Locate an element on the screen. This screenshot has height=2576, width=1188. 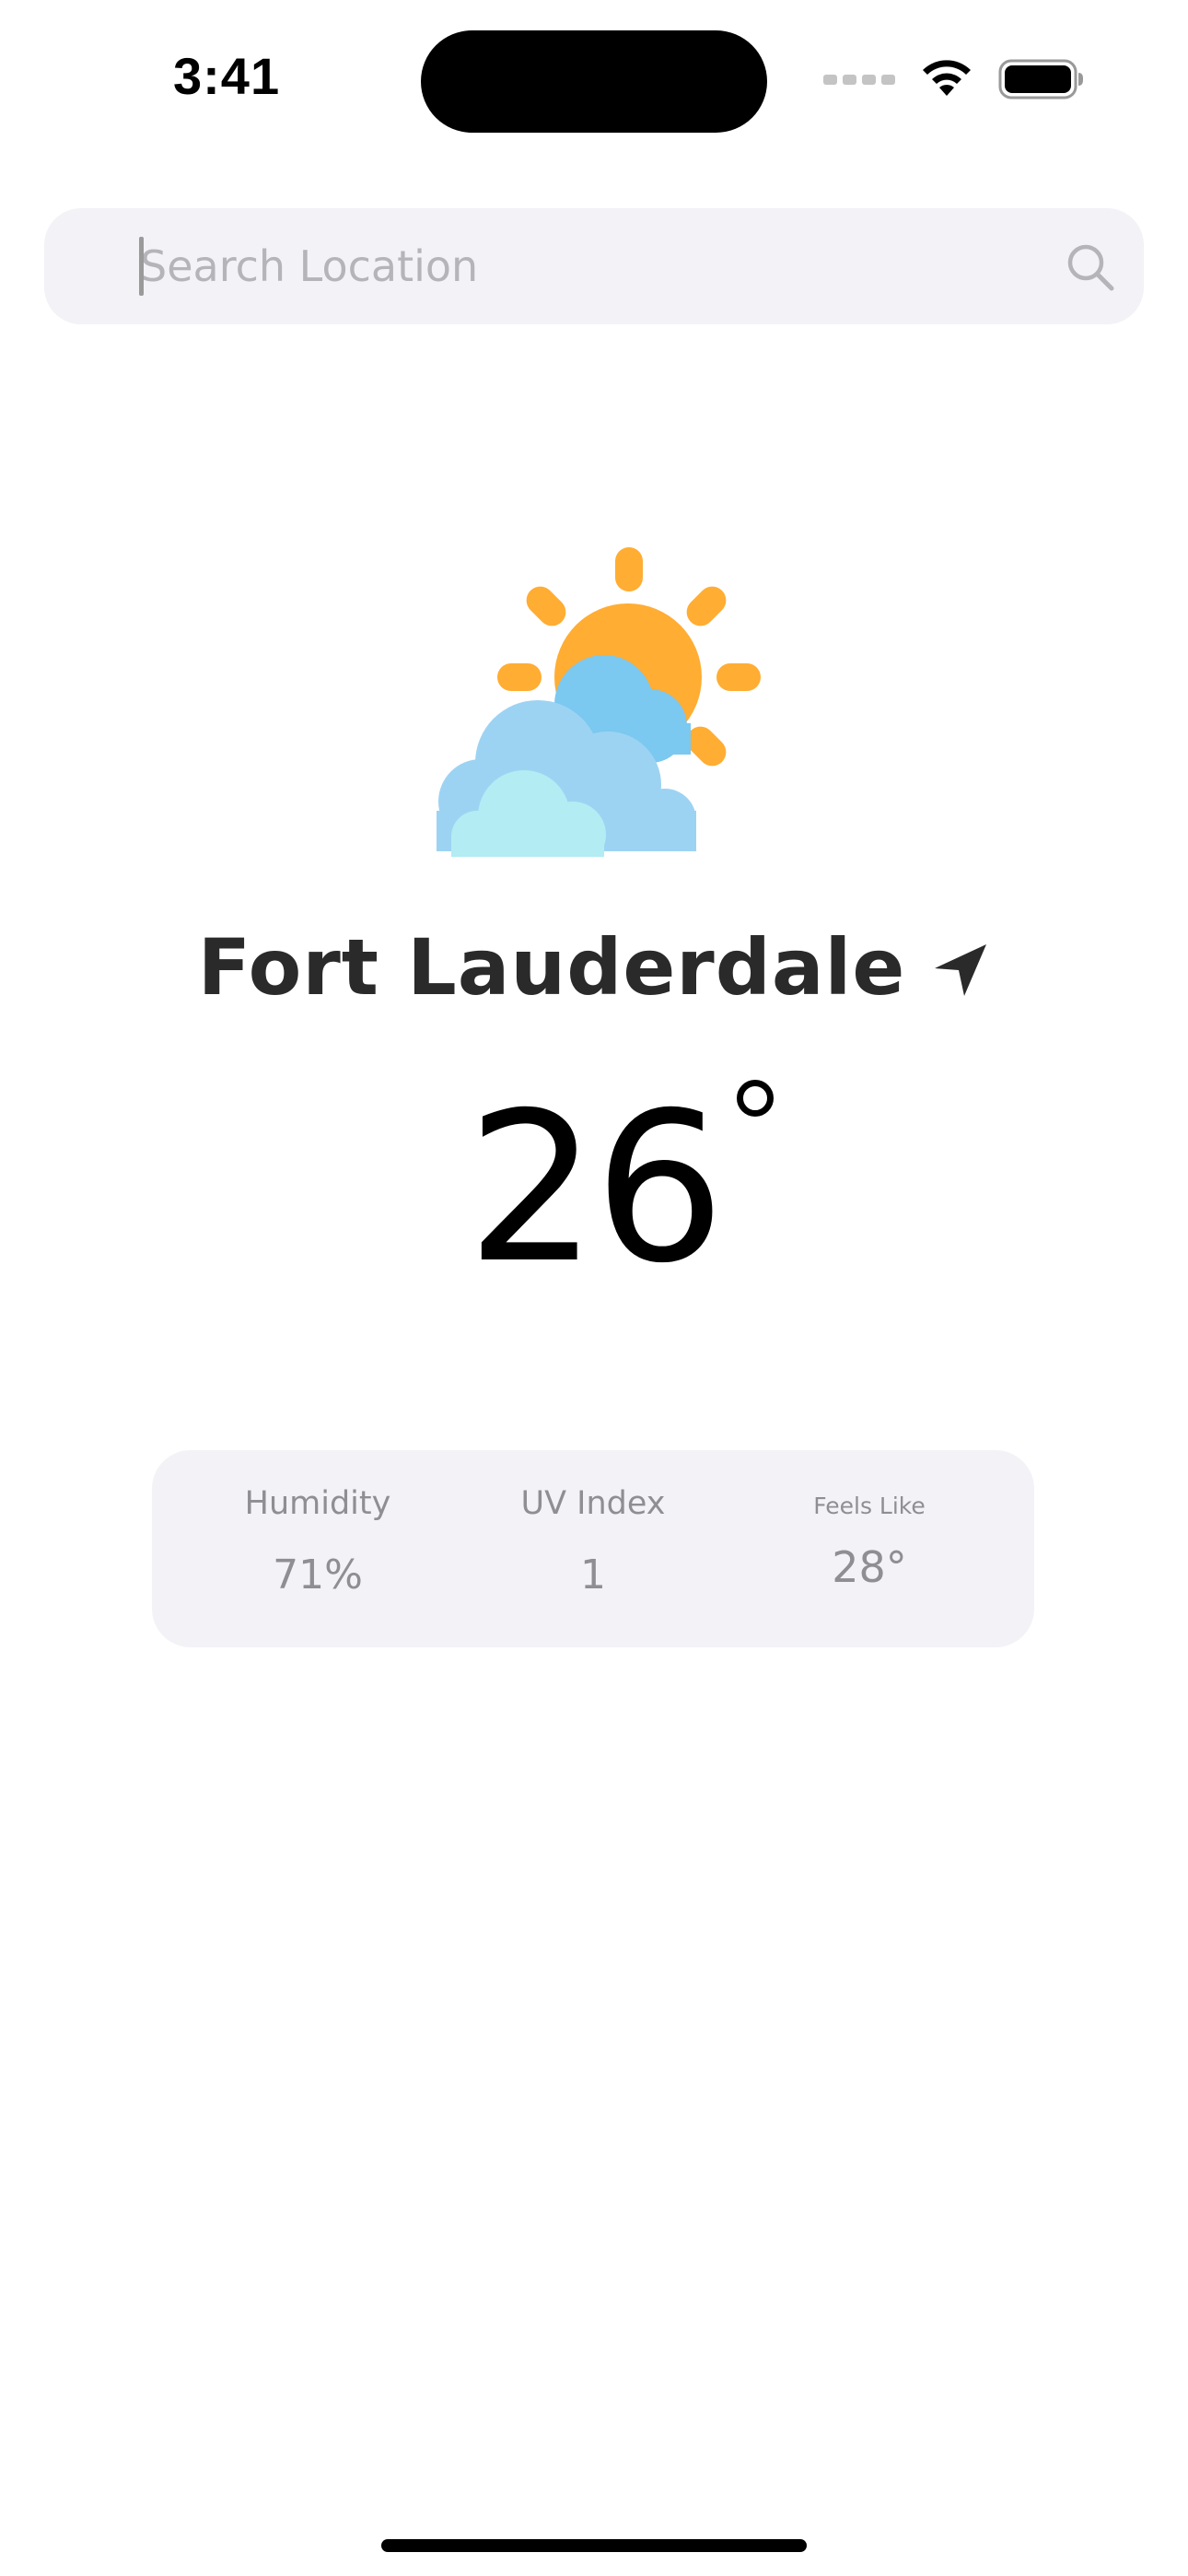
status-bar: 3:41 is located at coordinates (594, 78).